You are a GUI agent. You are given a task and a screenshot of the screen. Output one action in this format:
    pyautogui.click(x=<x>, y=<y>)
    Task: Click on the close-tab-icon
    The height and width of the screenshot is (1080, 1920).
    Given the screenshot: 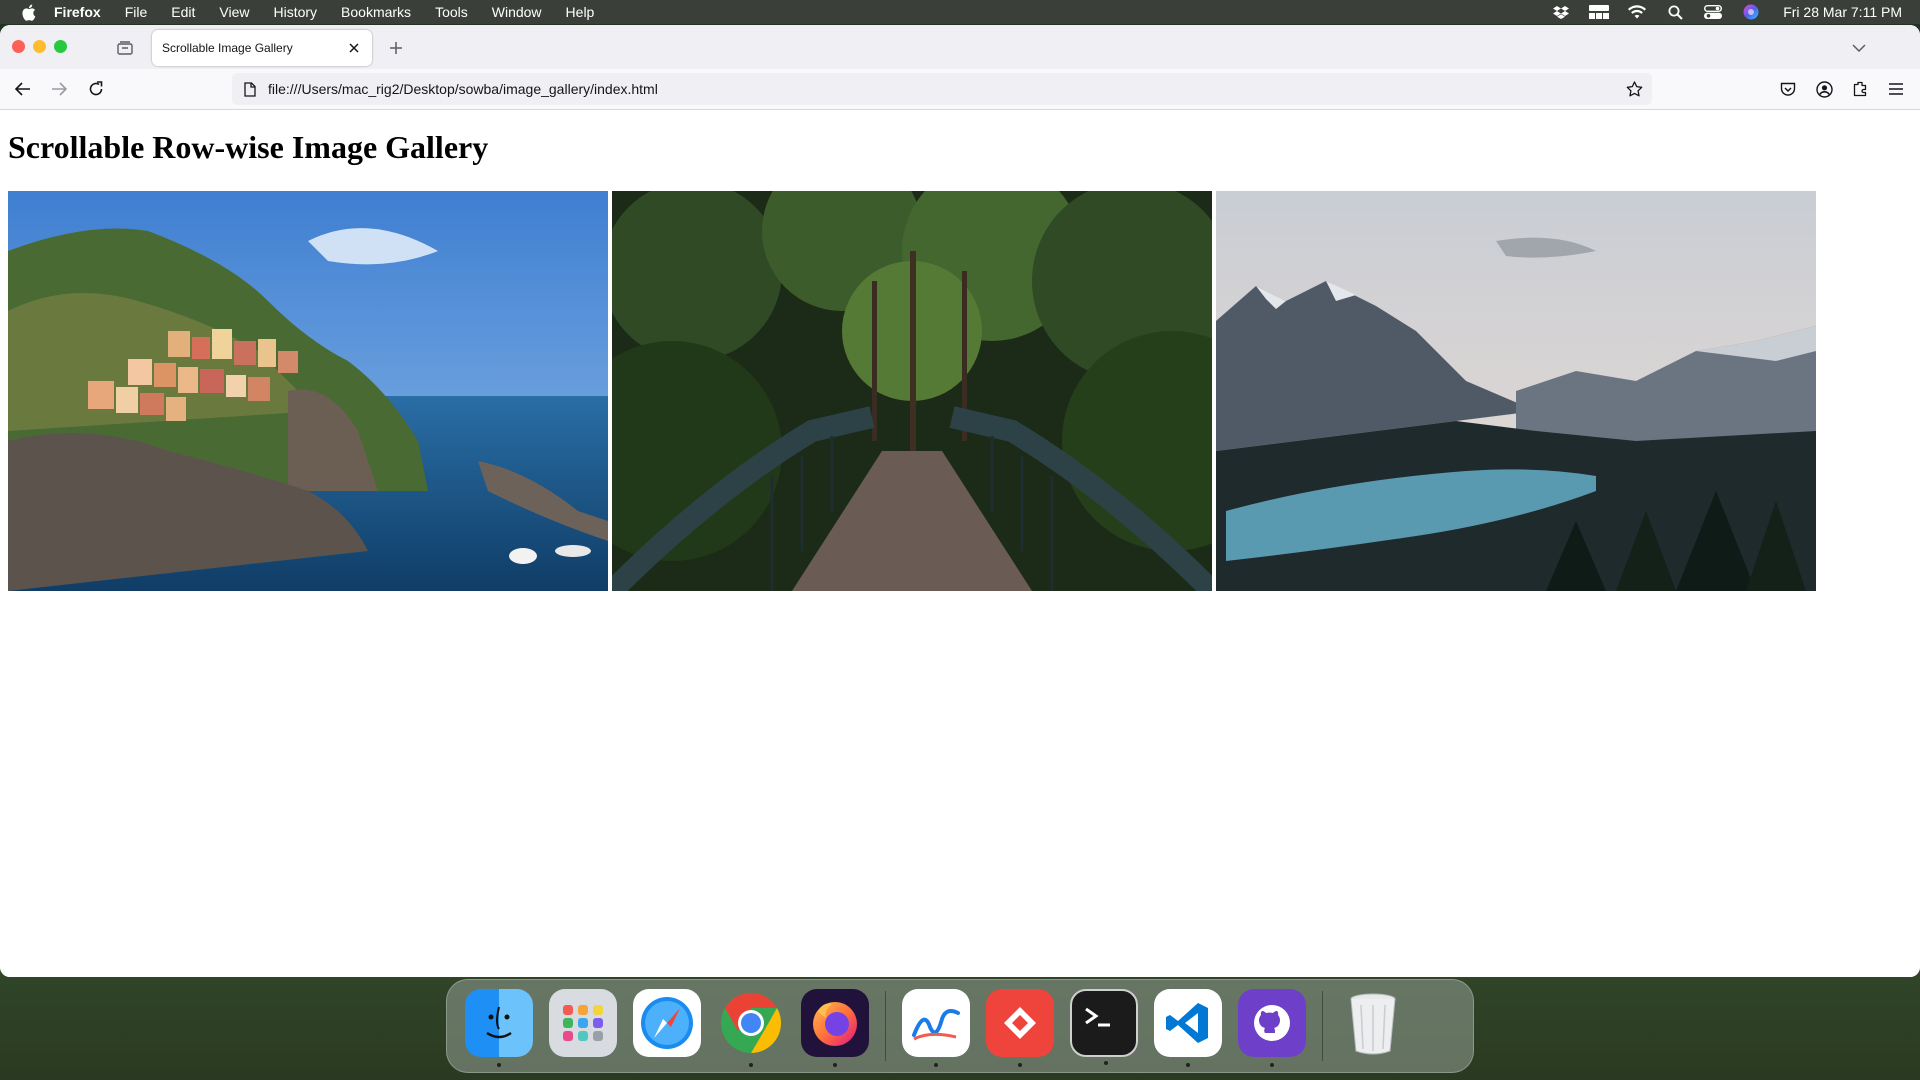 What is the action you would take?
    pyautogui.click(x=354, y=48)
    